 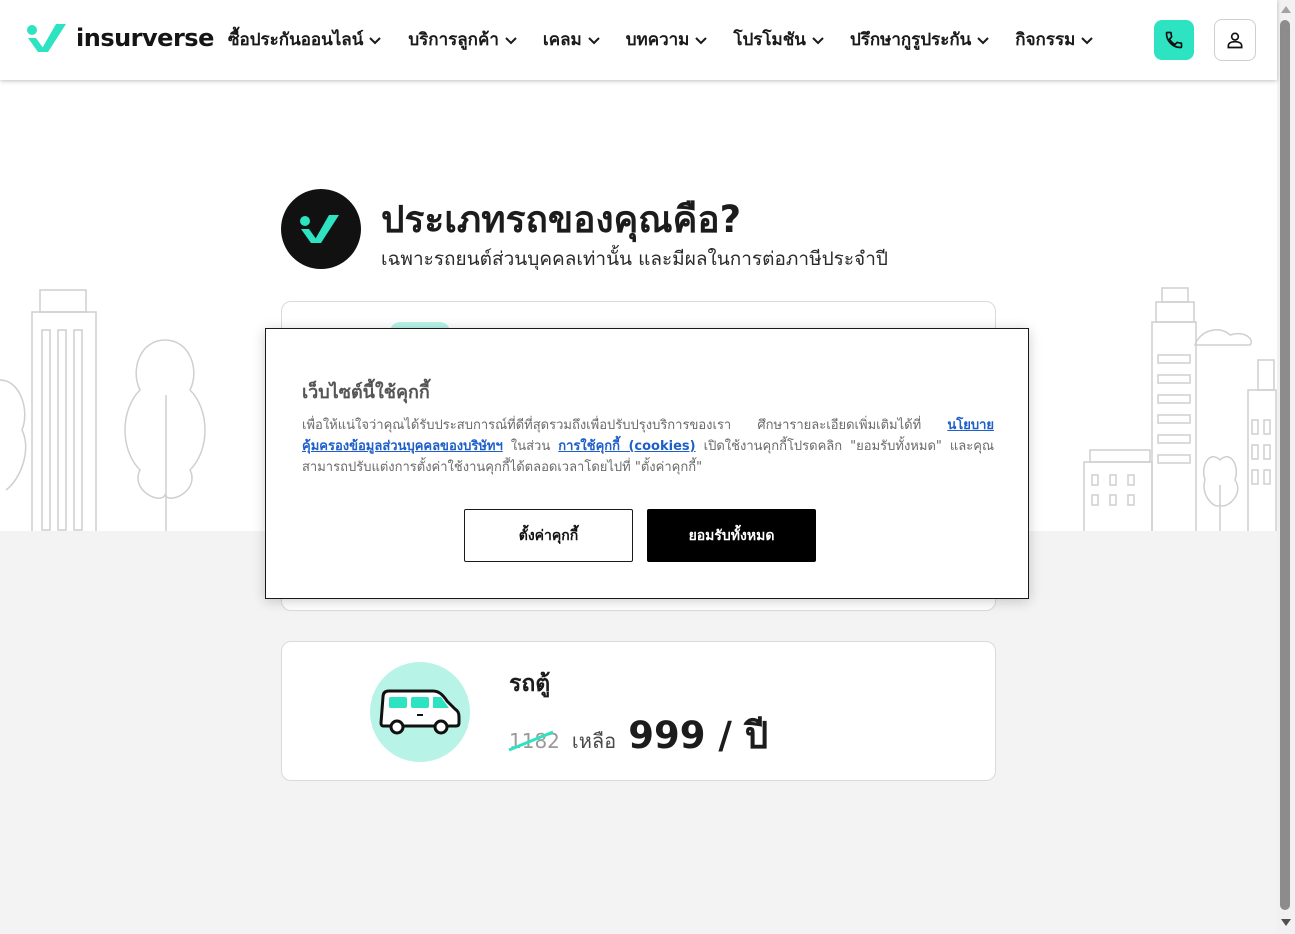 I want to click on cookie-text-2: ในส่วน, so click(x=530, y=446).